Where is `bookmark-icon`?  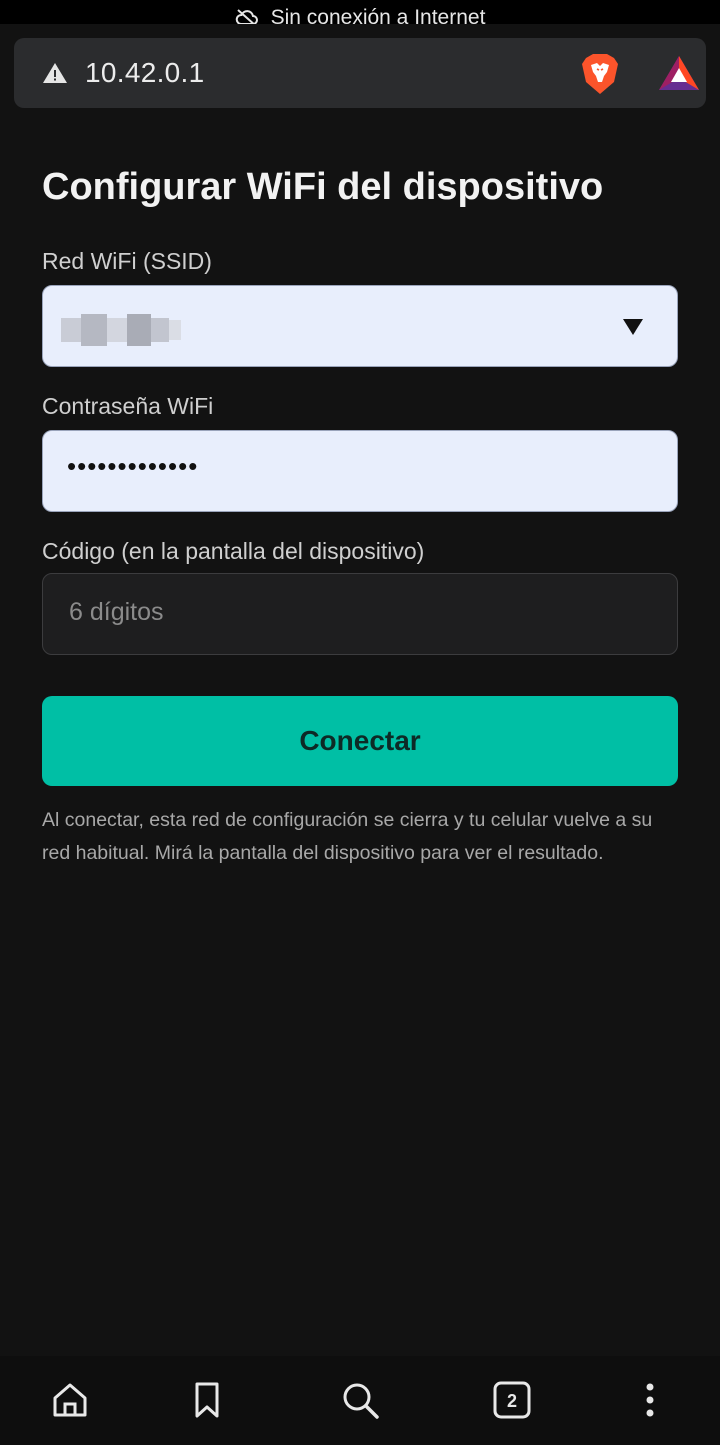
bookmark-icon is located at coordinates (207, 1400).